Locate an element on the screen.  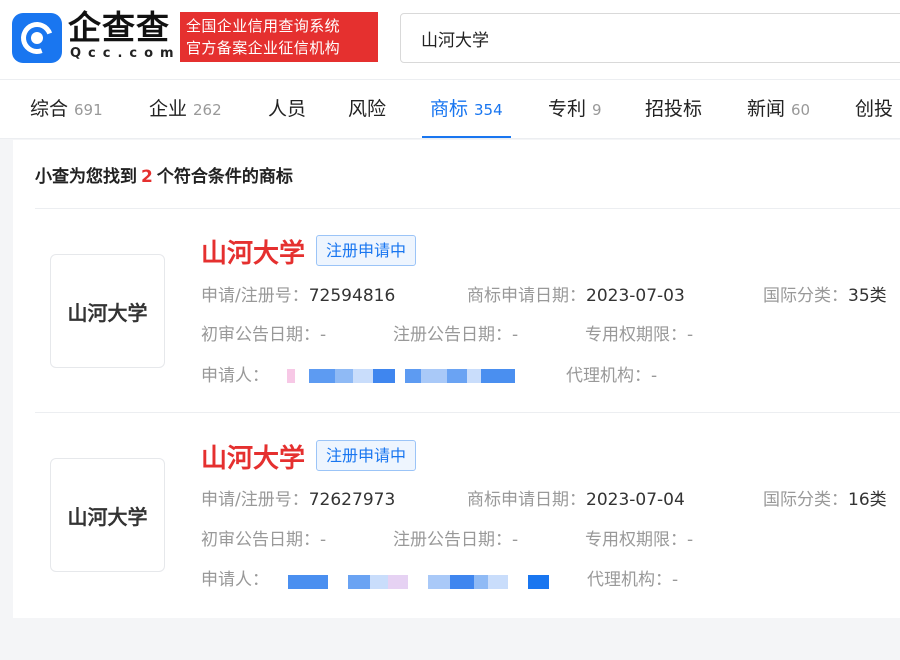
tab-count: 262 is located at coordinates (207, 110).